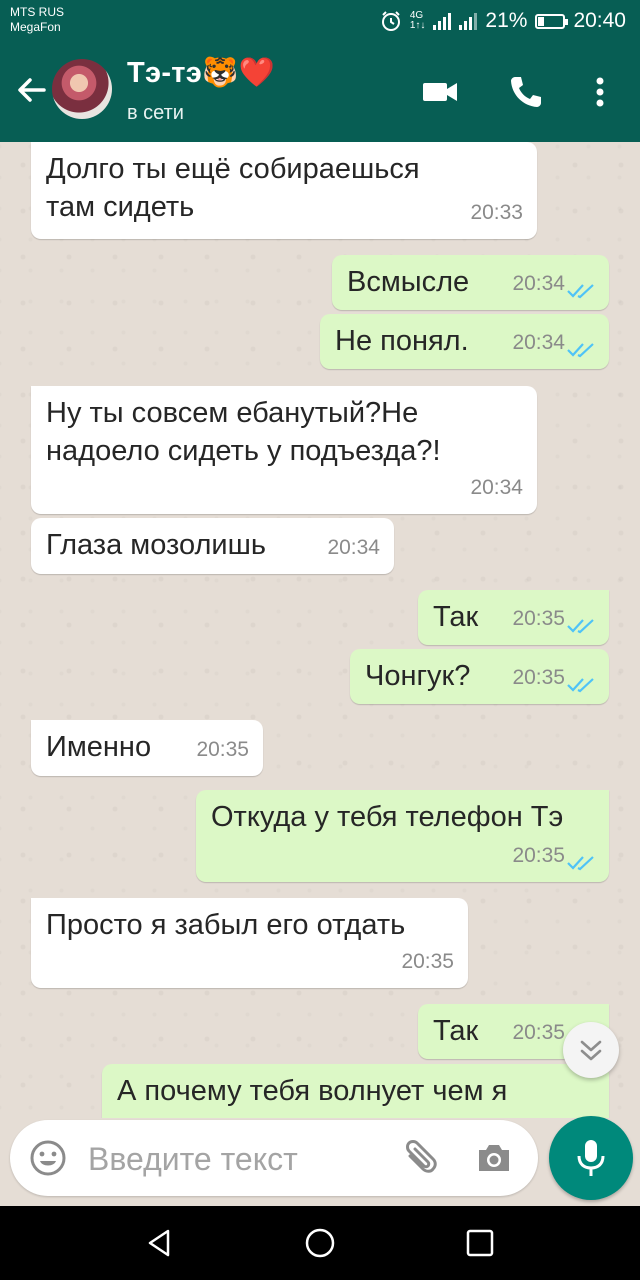  I want to click on status-indicators: 4G 1↑↓ 21% 20:40, so click(503, 21).